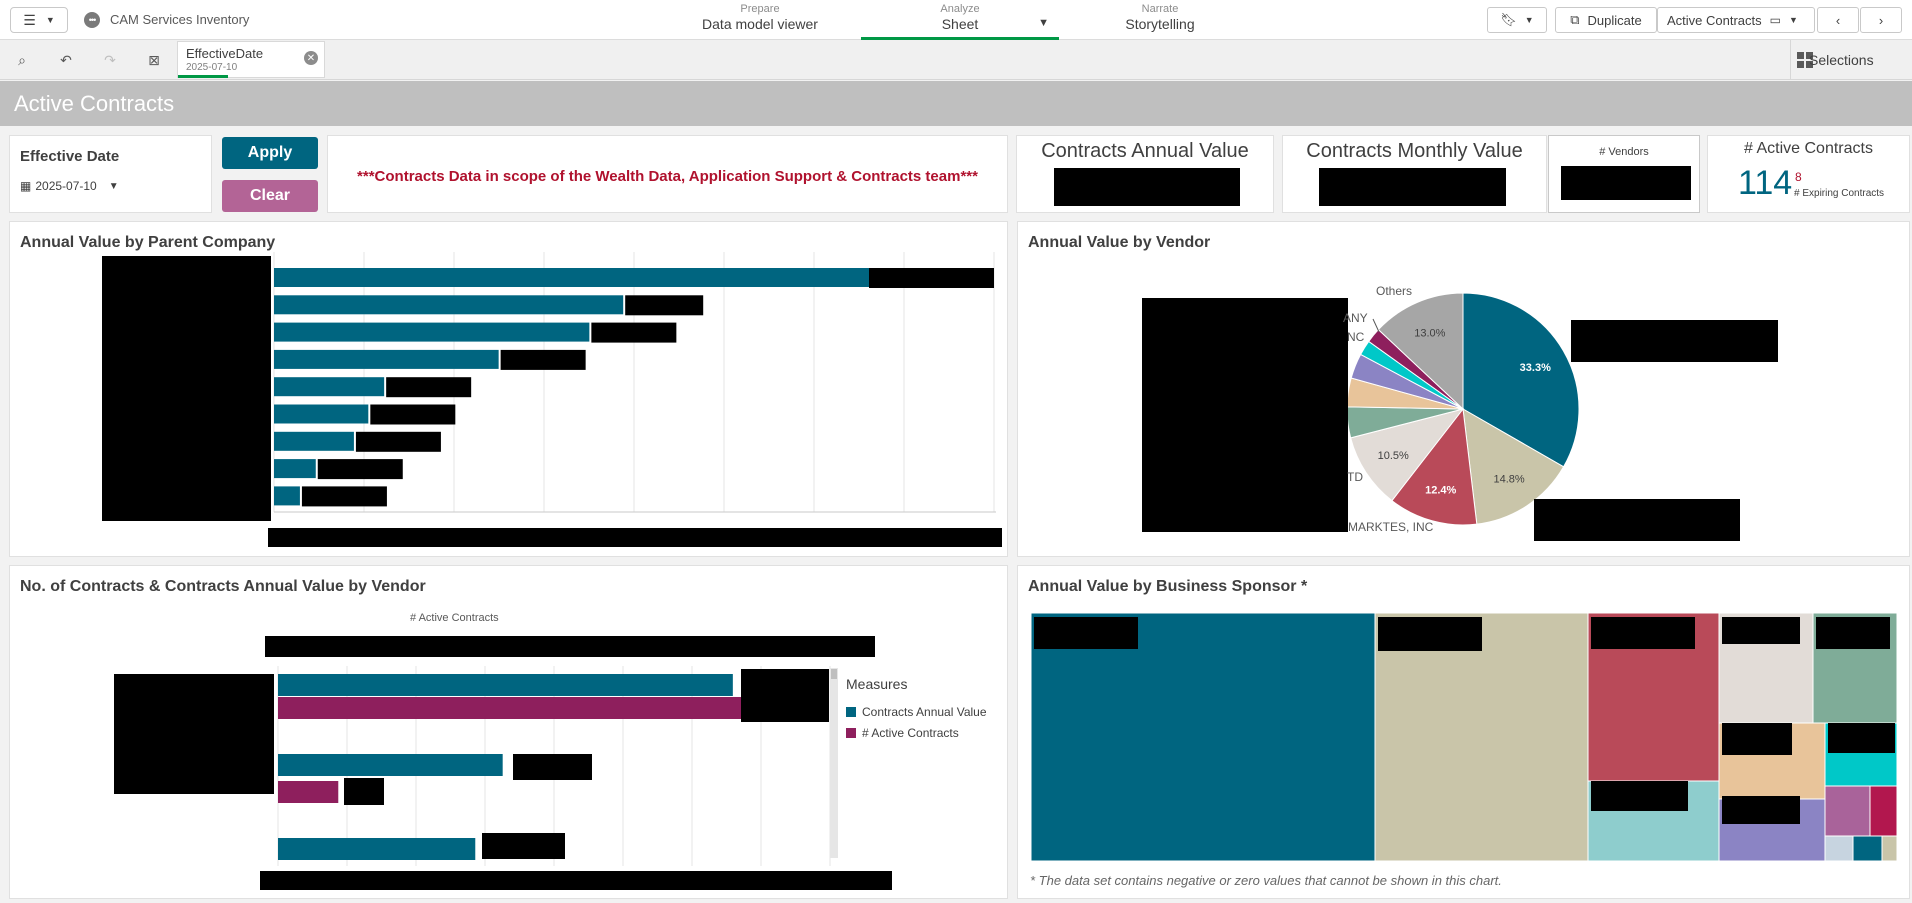 The width and height of the screenshot is (1912, 903). Describe the element at coordinates (203, 76) in the screenshot. I see `selection-state-bar` at that location.